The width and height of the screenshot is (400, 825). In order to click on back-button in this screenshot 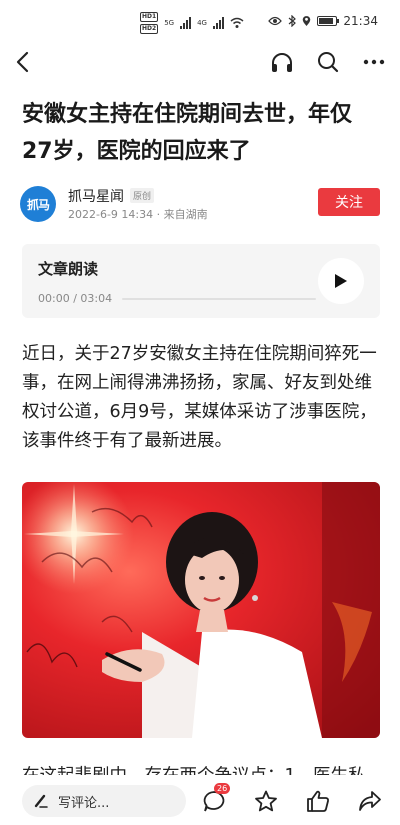, I will do `click(22, 62)`.